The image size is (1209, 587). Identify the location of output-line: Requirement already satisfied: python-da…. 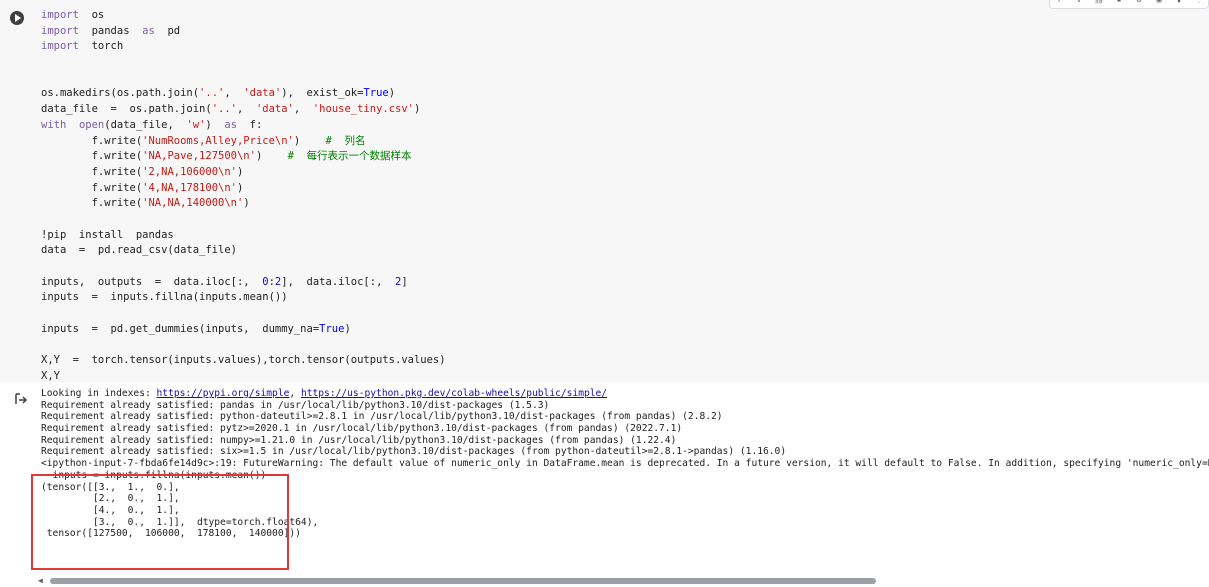
(625, 417).